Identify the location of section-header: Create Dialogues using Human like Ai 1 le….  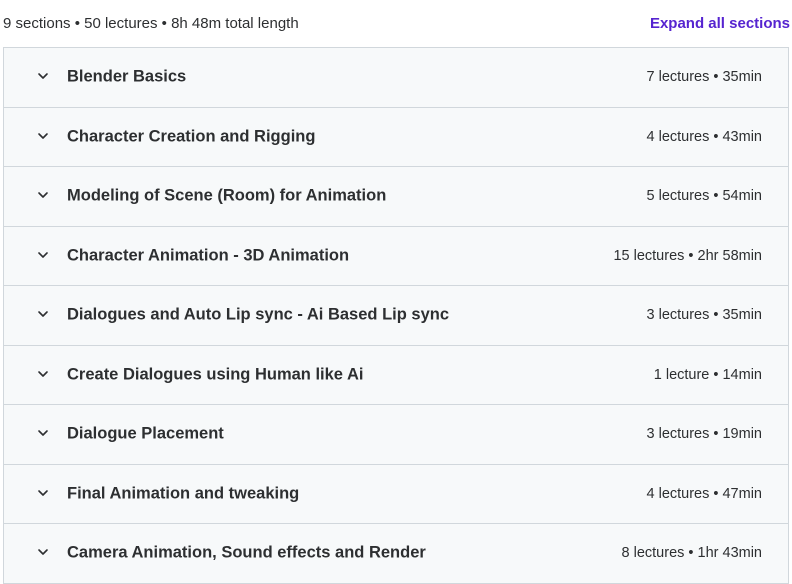
(396, 375).